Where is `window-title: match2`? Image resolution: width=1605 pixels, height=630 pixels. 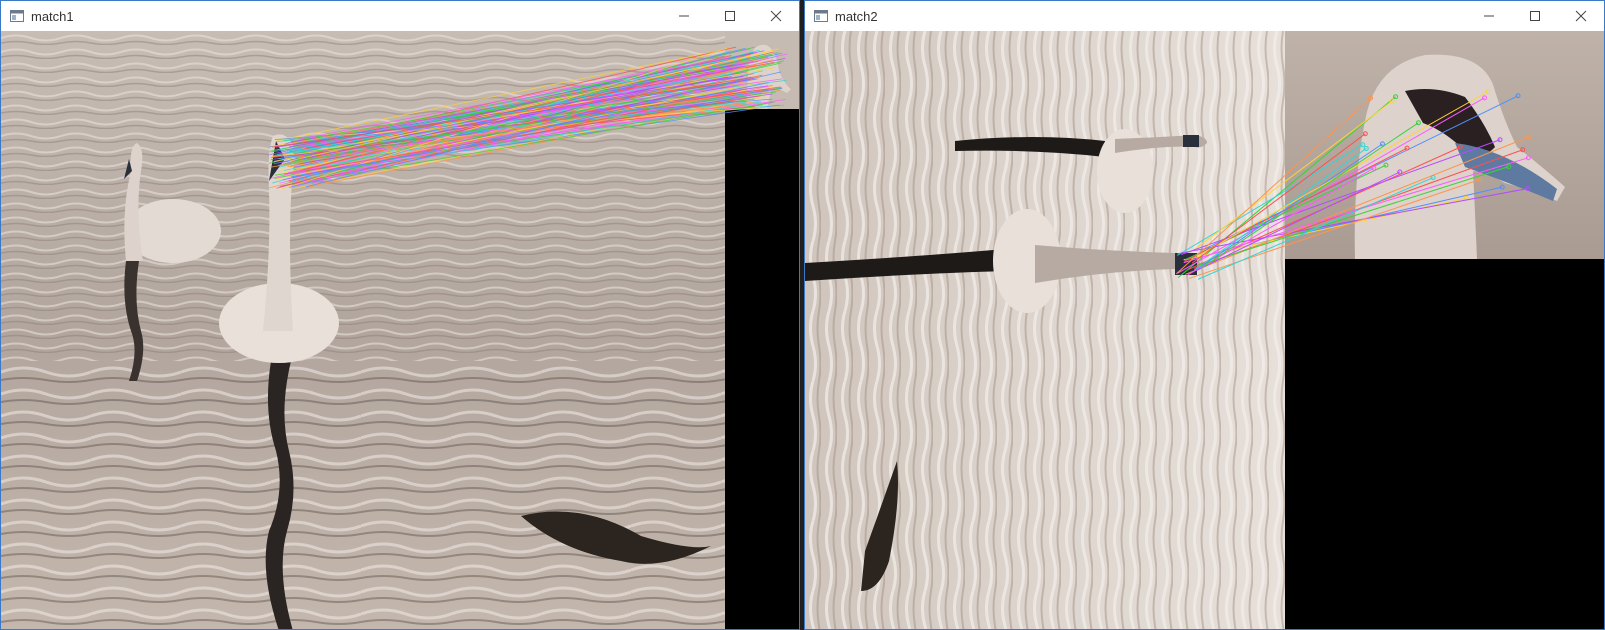 window-title: match2 is located at coordinates (856, 16).